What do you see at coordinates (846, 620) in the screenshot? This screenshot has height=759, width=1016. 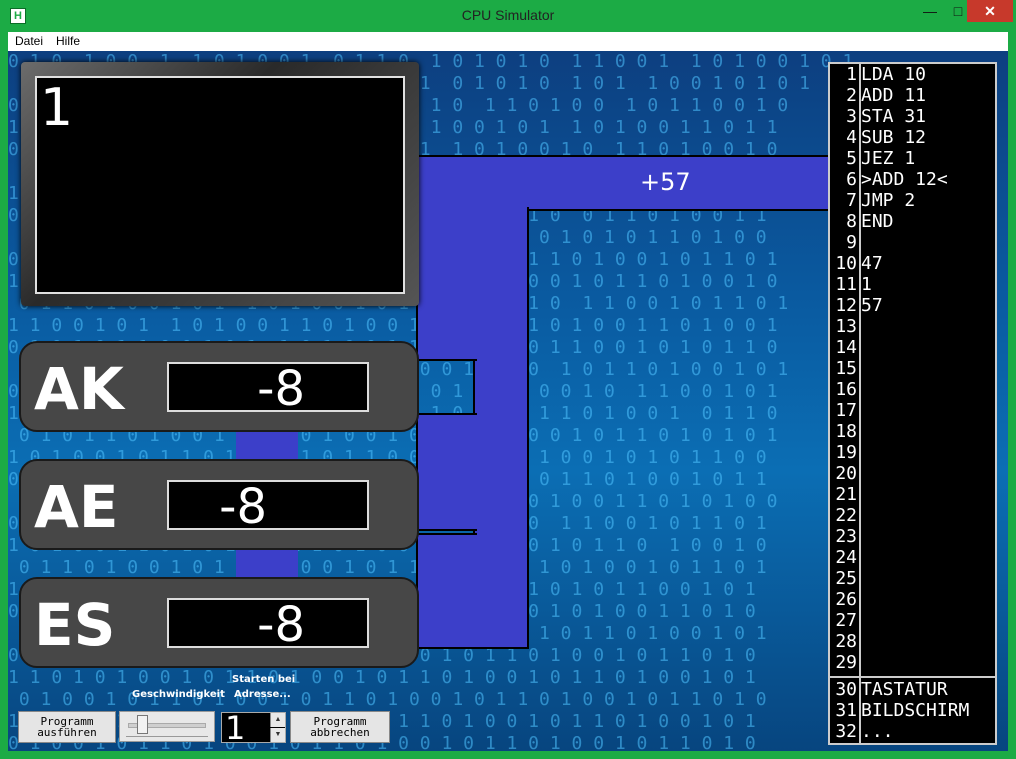 I see `memory-address: 27` at bounding box center [846, 620].